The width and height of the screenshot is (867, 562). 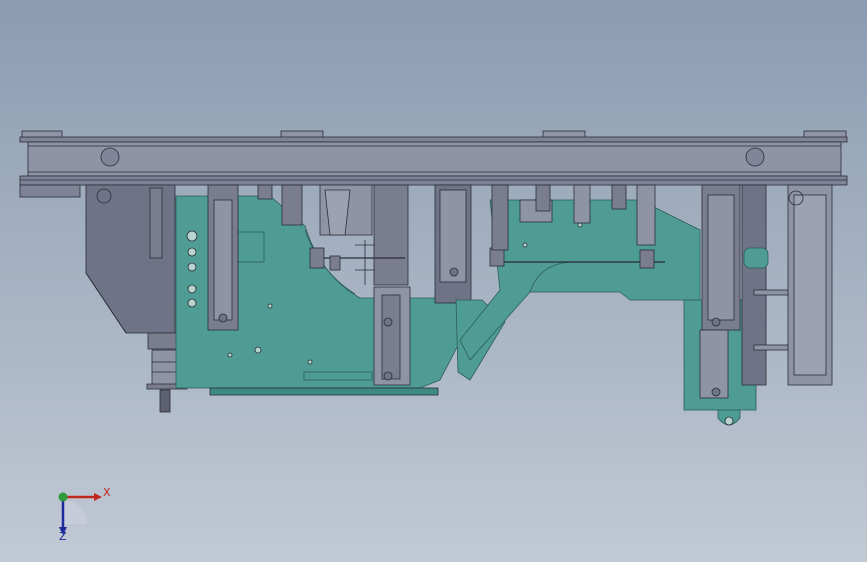 What do you see at coordinates (433, 158) in the screenshot?
I see `top-beam` at bounding box center [433, 158].